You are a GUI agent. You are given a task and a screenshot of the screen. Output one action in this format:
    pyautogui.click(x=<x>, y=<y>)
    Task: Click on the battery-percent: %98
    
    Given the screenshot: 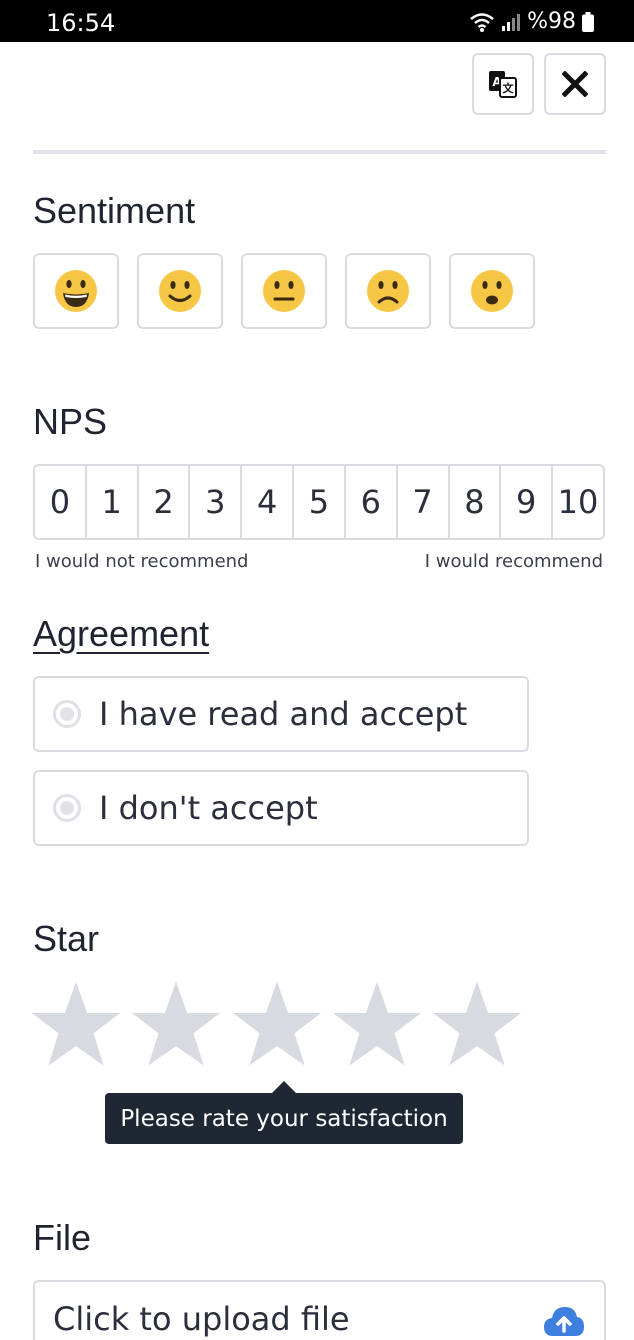 What is the action you would take?
    pyautogui.click(x=551, y=21)
    